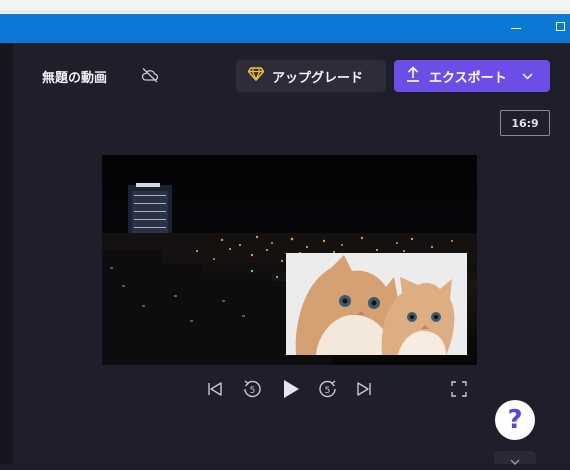 This screenshot has height=470, width=570. Describe the element at coordinates (376, 304) in the screenshot. I see `kittens-image` at that location.